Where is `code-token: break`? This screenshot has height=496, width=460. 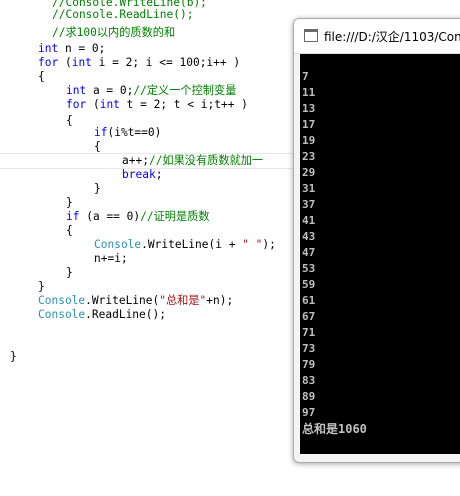
code-token: break is located at coordinates (139, 174).